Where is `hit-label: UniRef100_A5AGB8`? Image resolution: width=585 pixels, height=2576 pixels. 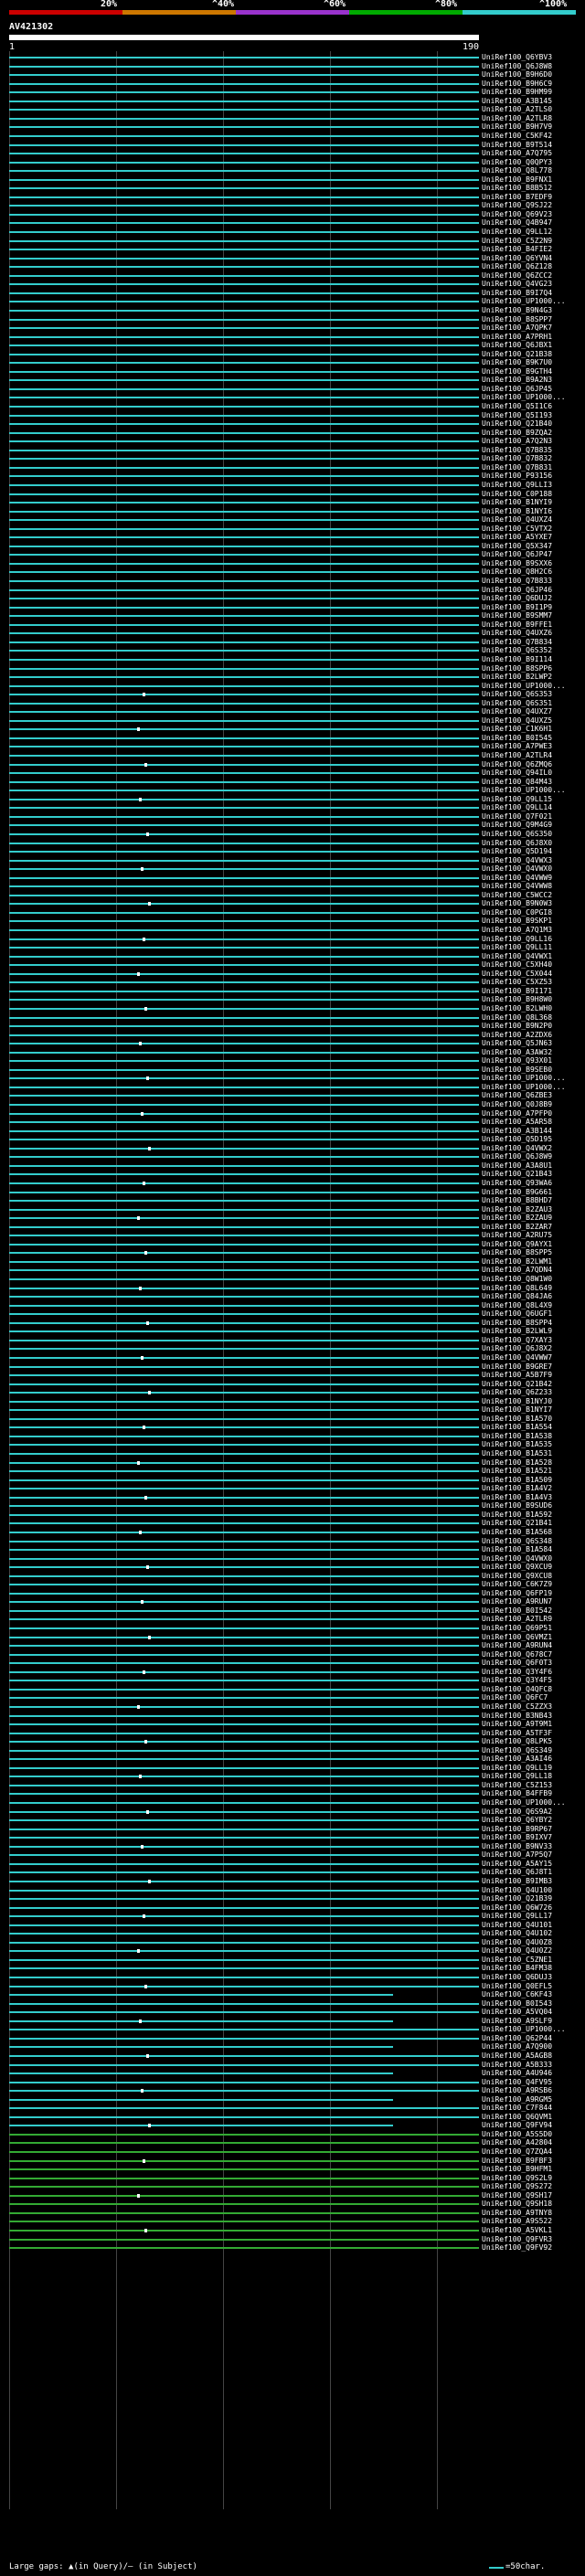
hit-label: UniRef100_A5AGB8 is located at coordinates (517, 2056).